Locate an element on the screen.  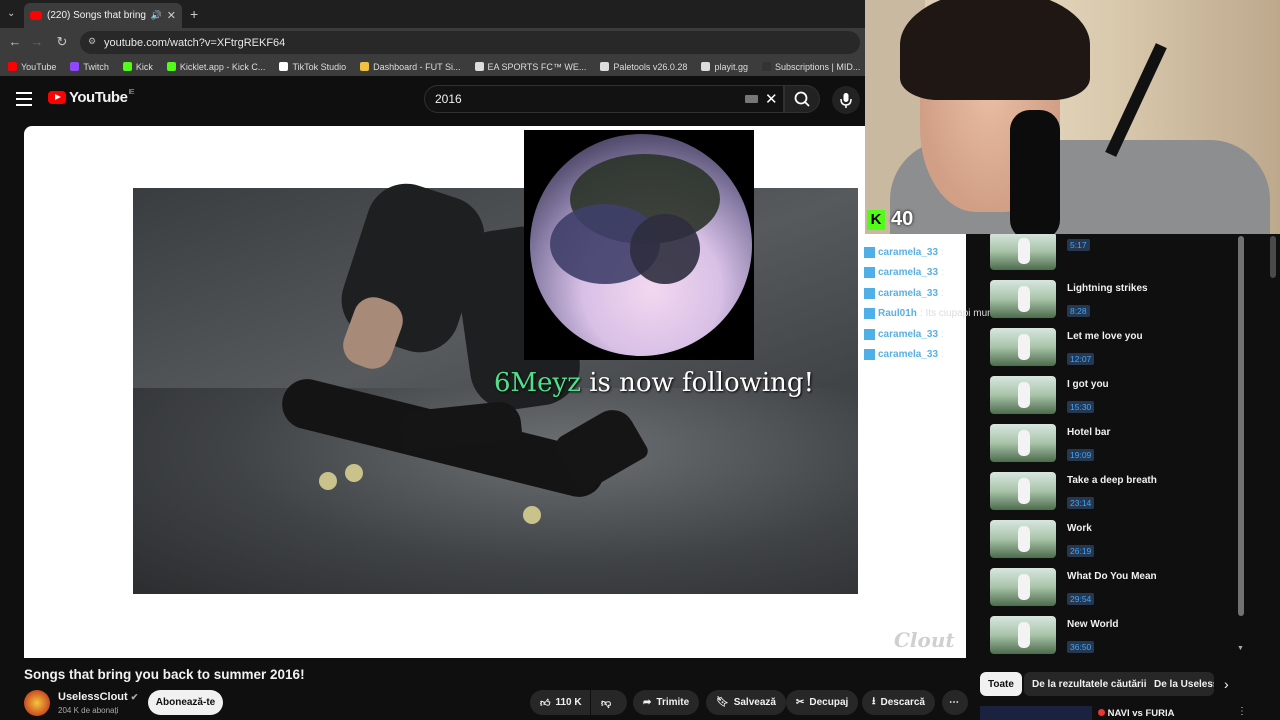
playlist-item: New World 36:50 is located at coordinates (1115, 635).